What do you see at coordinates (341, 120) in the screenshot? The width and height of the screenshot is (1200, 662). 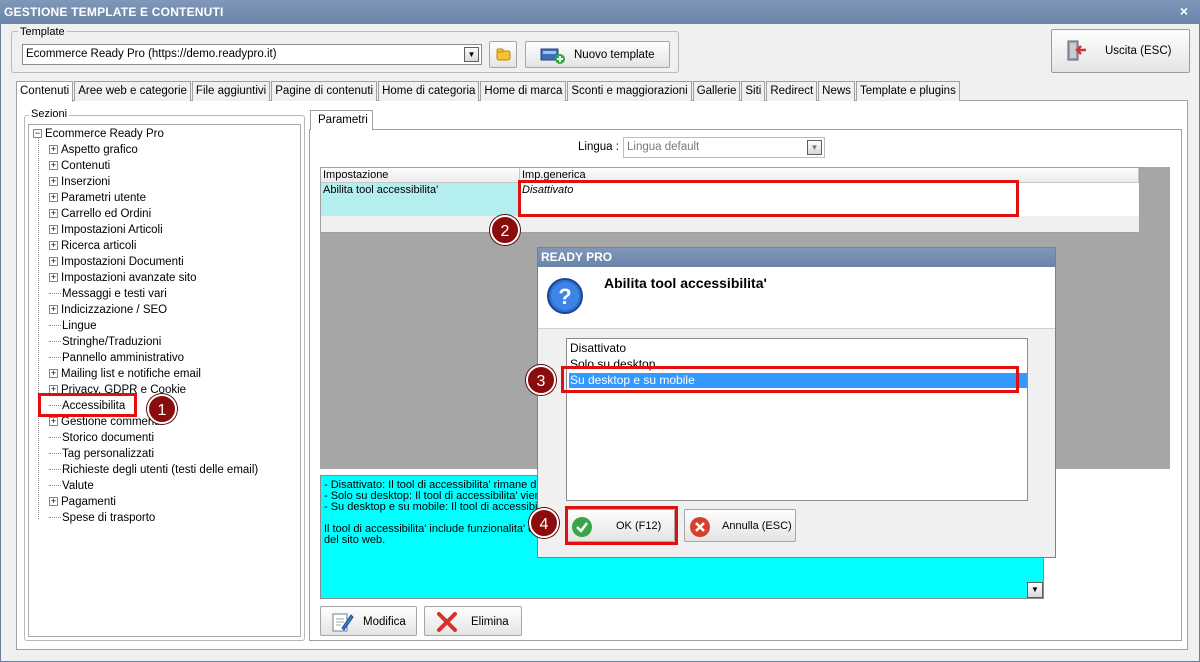 I see `tab-parametri: Parametri` at bounding box center [341, 120].